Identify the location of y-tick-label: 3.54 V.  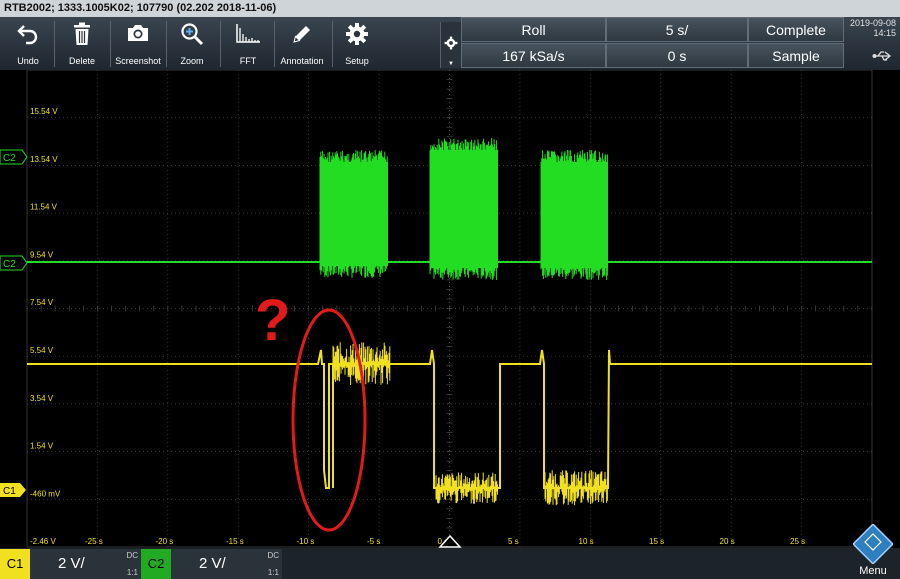
(42, 398).